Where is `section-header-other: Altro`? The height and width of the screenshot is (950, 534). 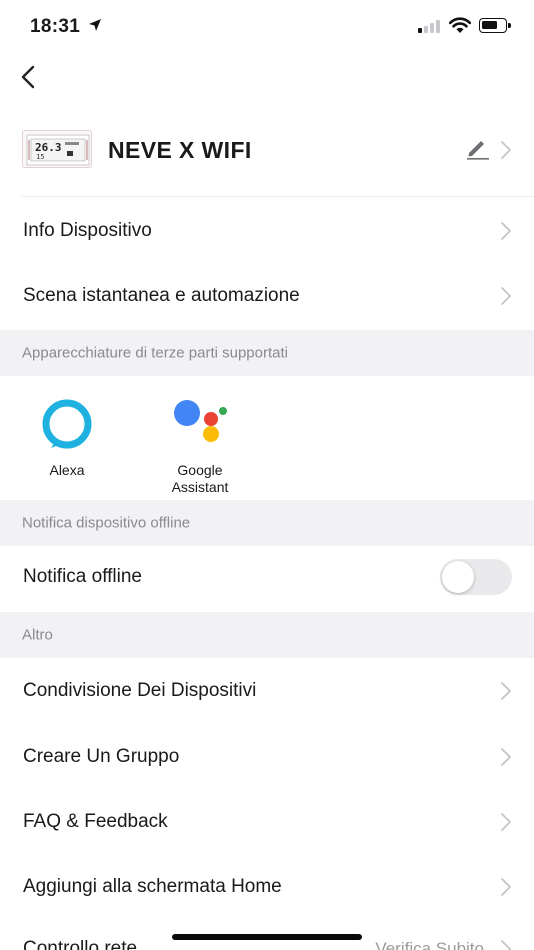
section-header-other: Altro is located at coordinates (267, 635).